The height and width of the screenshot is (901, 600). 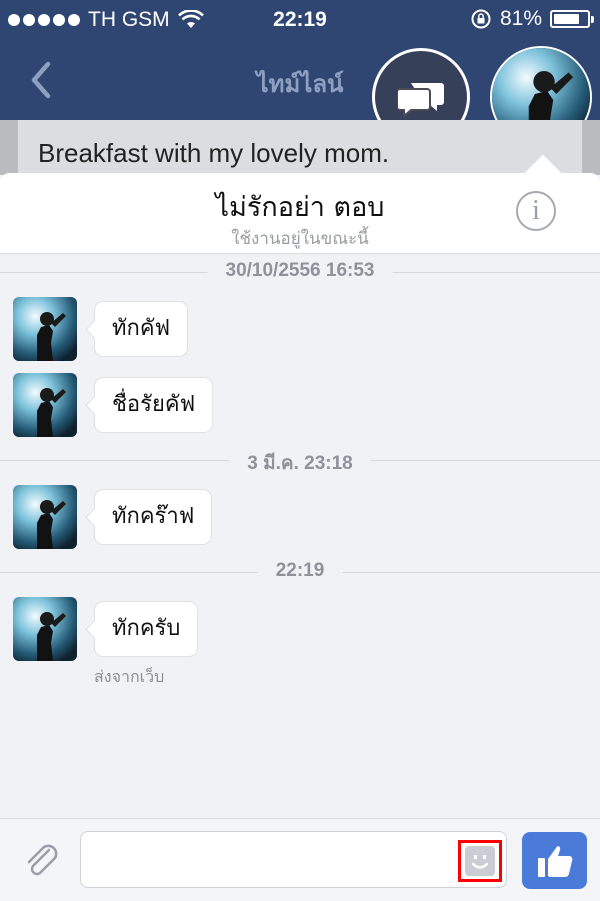 I want to click on battery-percent: 81%, so click(x=520, y=18).